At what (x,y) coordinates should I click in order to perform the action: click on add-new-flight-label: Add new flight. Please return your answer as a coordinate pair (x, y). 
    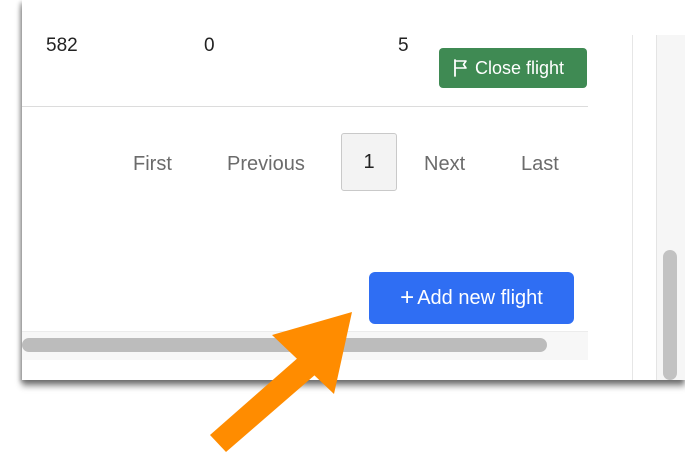
    Looking at the image, I should click on (480, 297).